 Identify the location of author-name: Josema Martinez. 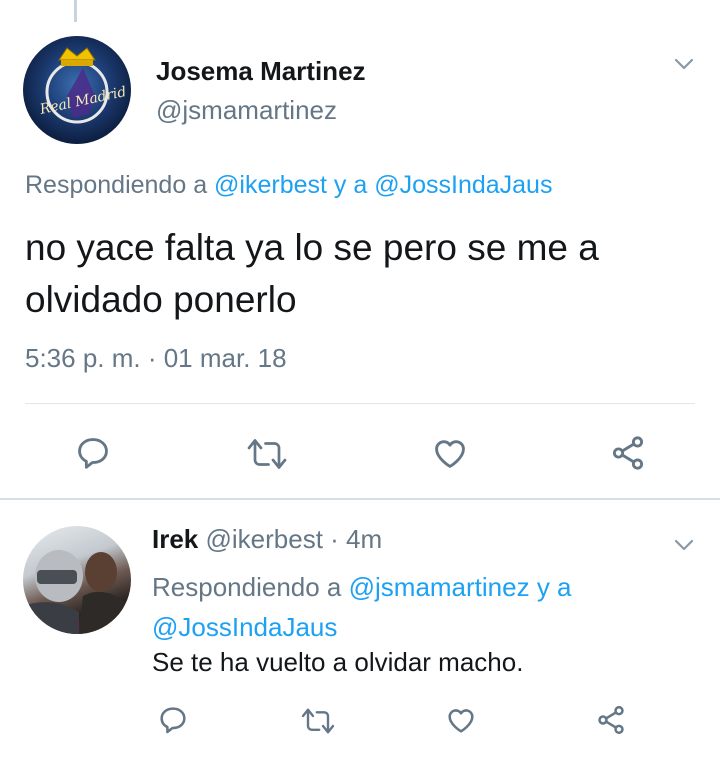
(261, 71).